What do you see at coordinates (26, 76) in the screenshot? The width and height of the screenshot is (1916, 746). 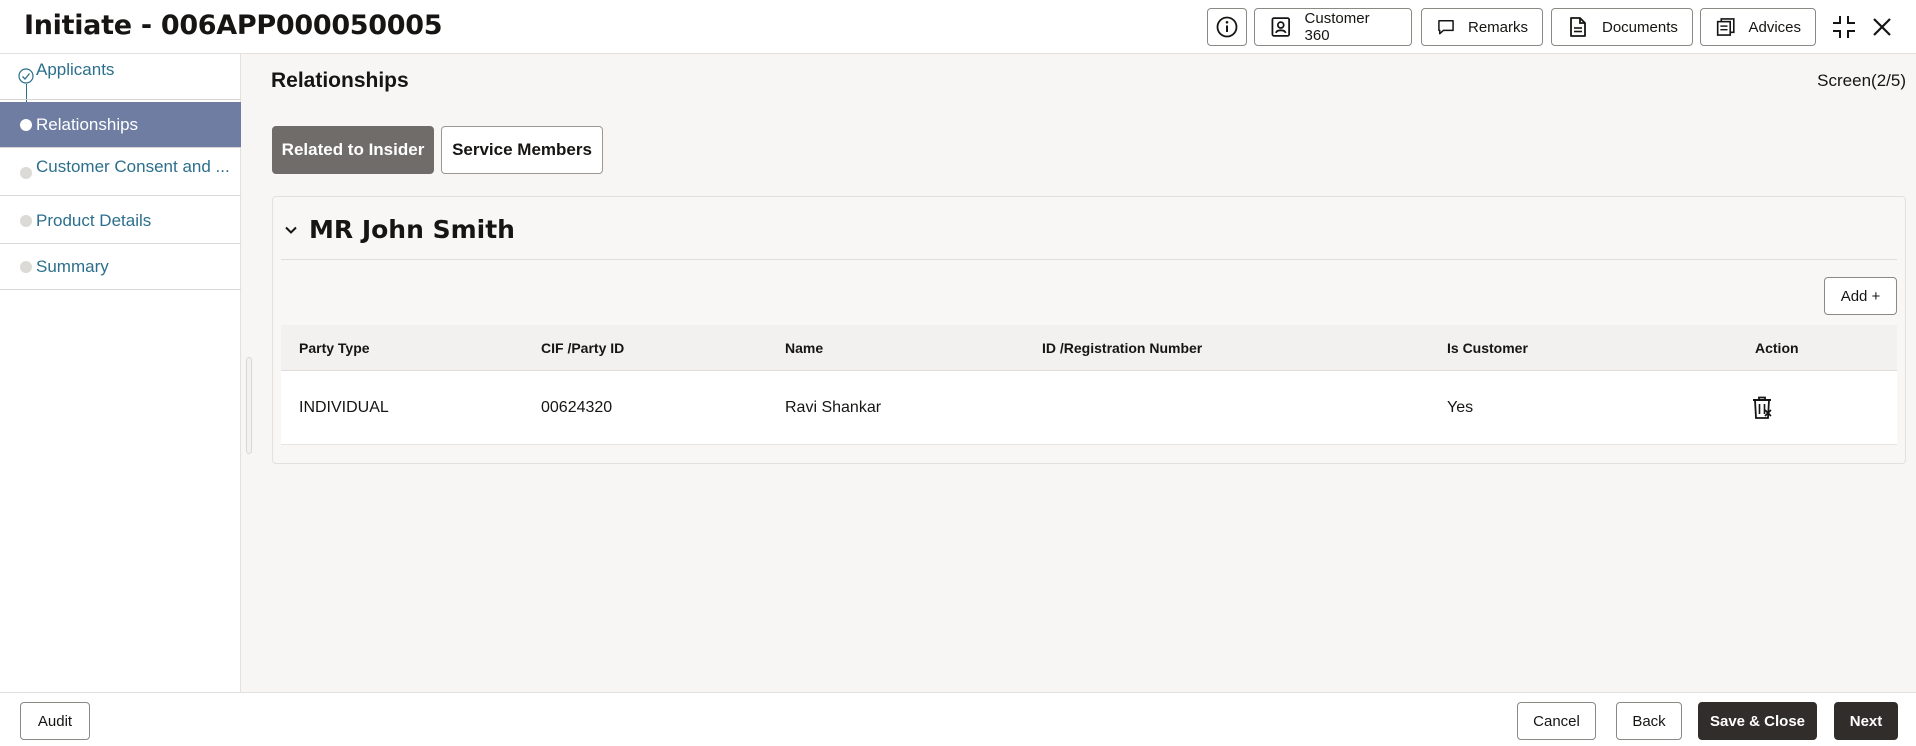 I see `check-circle-icon` at bounding box center [26, 76].